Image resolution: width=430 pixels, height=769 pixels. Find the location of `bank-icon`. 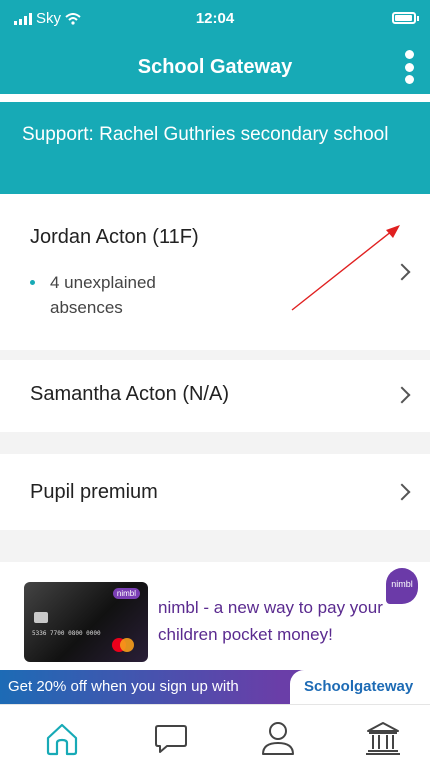

bank-icon is located at coordinates (383, 738).